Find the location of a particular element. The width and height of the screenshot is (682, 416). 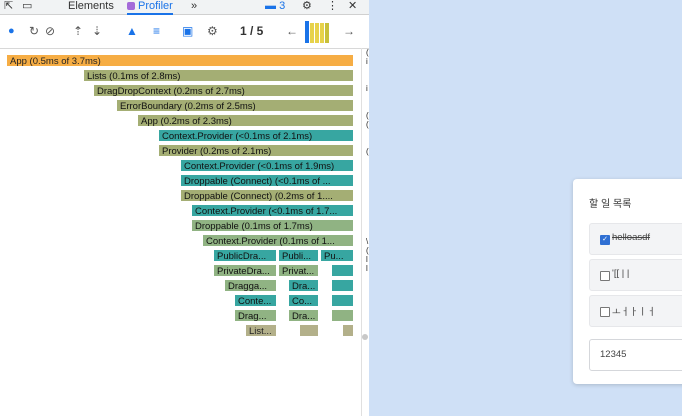

todo-item: ㅗㅓㅏㅣㅓ is located at coordinates (635, 311).